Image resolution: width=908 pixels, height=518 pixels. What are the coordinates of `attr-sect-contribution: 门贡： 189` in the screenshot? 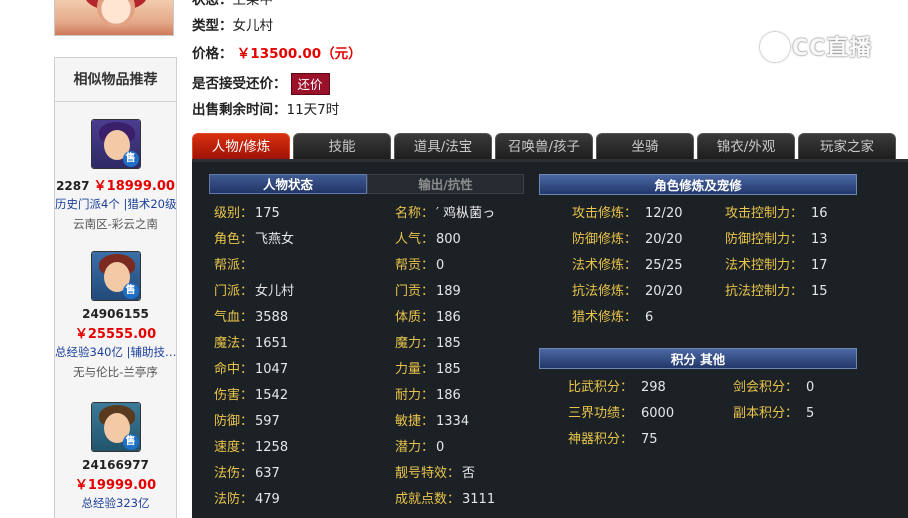 It's located at (428, 291).